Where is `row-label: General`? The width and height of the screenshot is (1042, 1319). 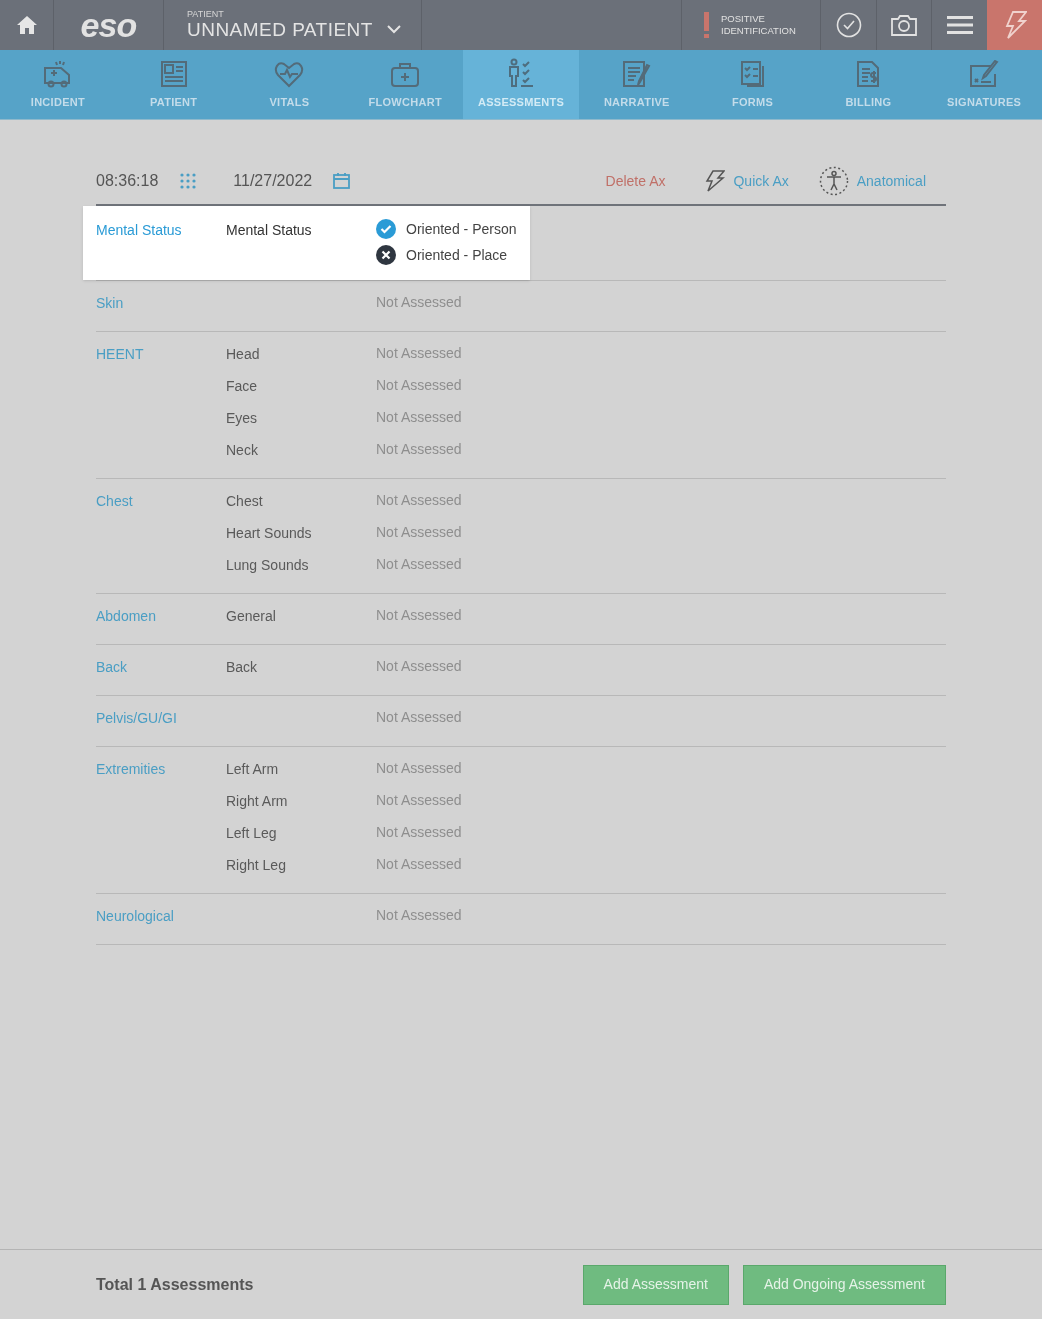 row-label: General is located at coordinates (251, 616).